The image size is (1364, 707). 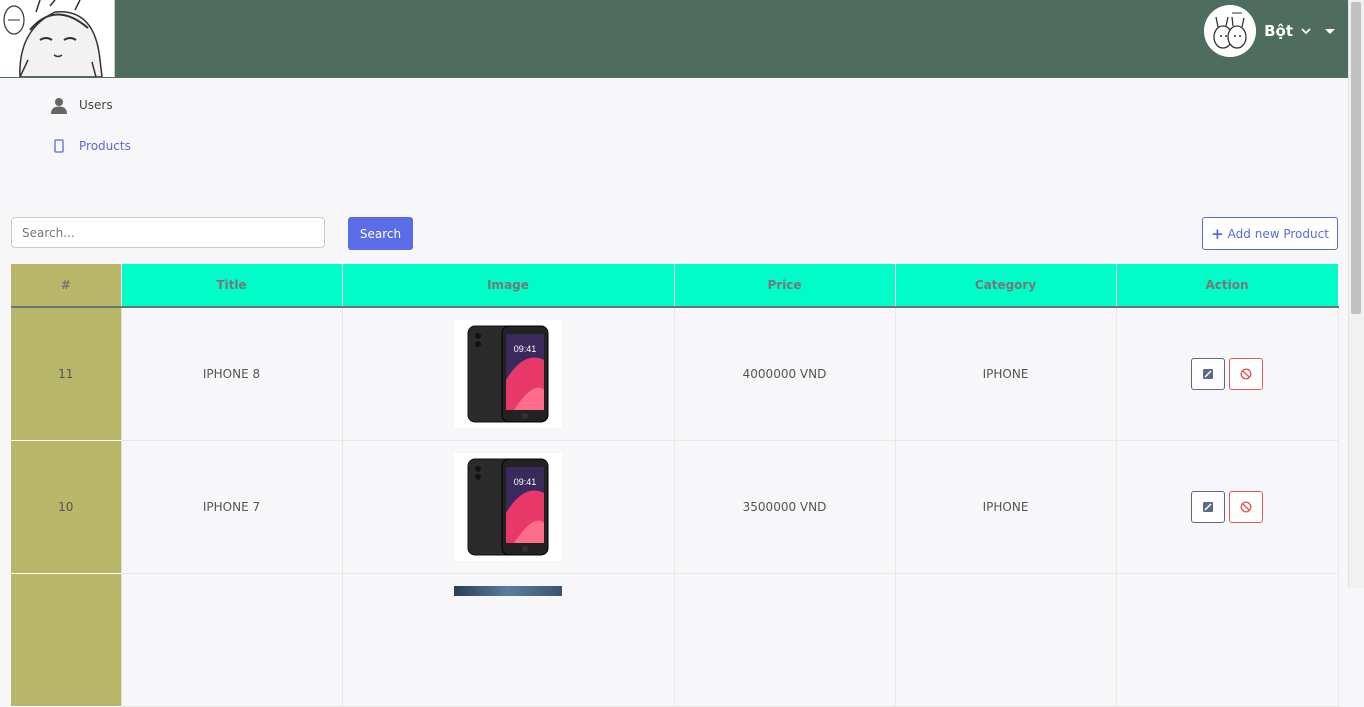 What do you see at coordinates (674, 39) in the screenshot?
I see `top-header: Bột` at bounding box center [674, 39].